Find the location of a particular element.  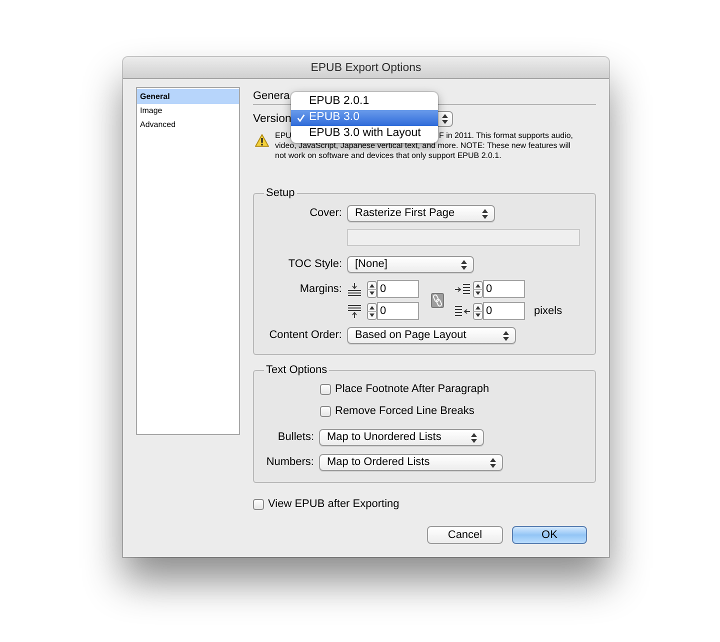

field-label: Cover: is located at coordinates (326, 213).